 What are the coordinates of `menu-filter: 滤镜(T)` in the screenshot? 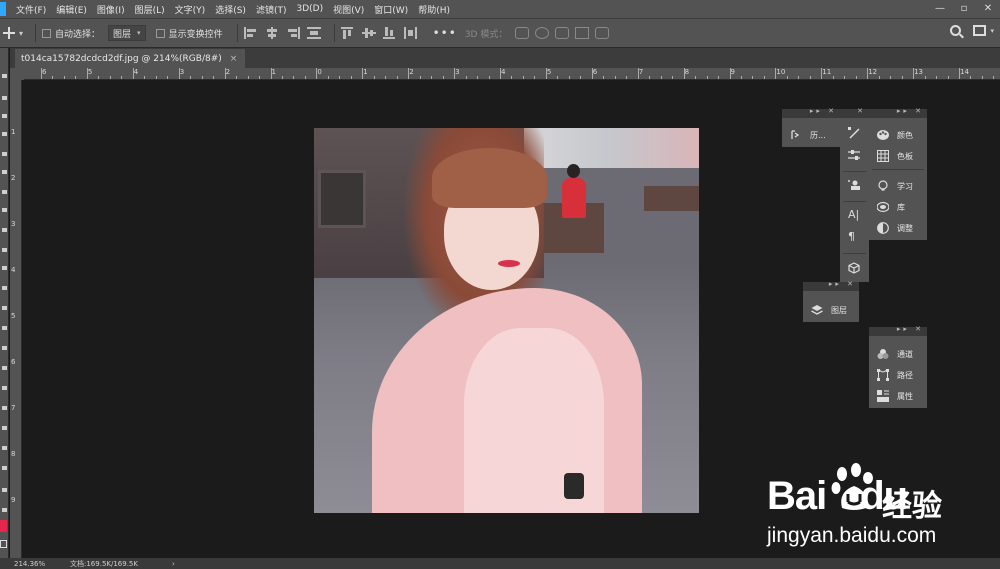 It's located at (271, 9).